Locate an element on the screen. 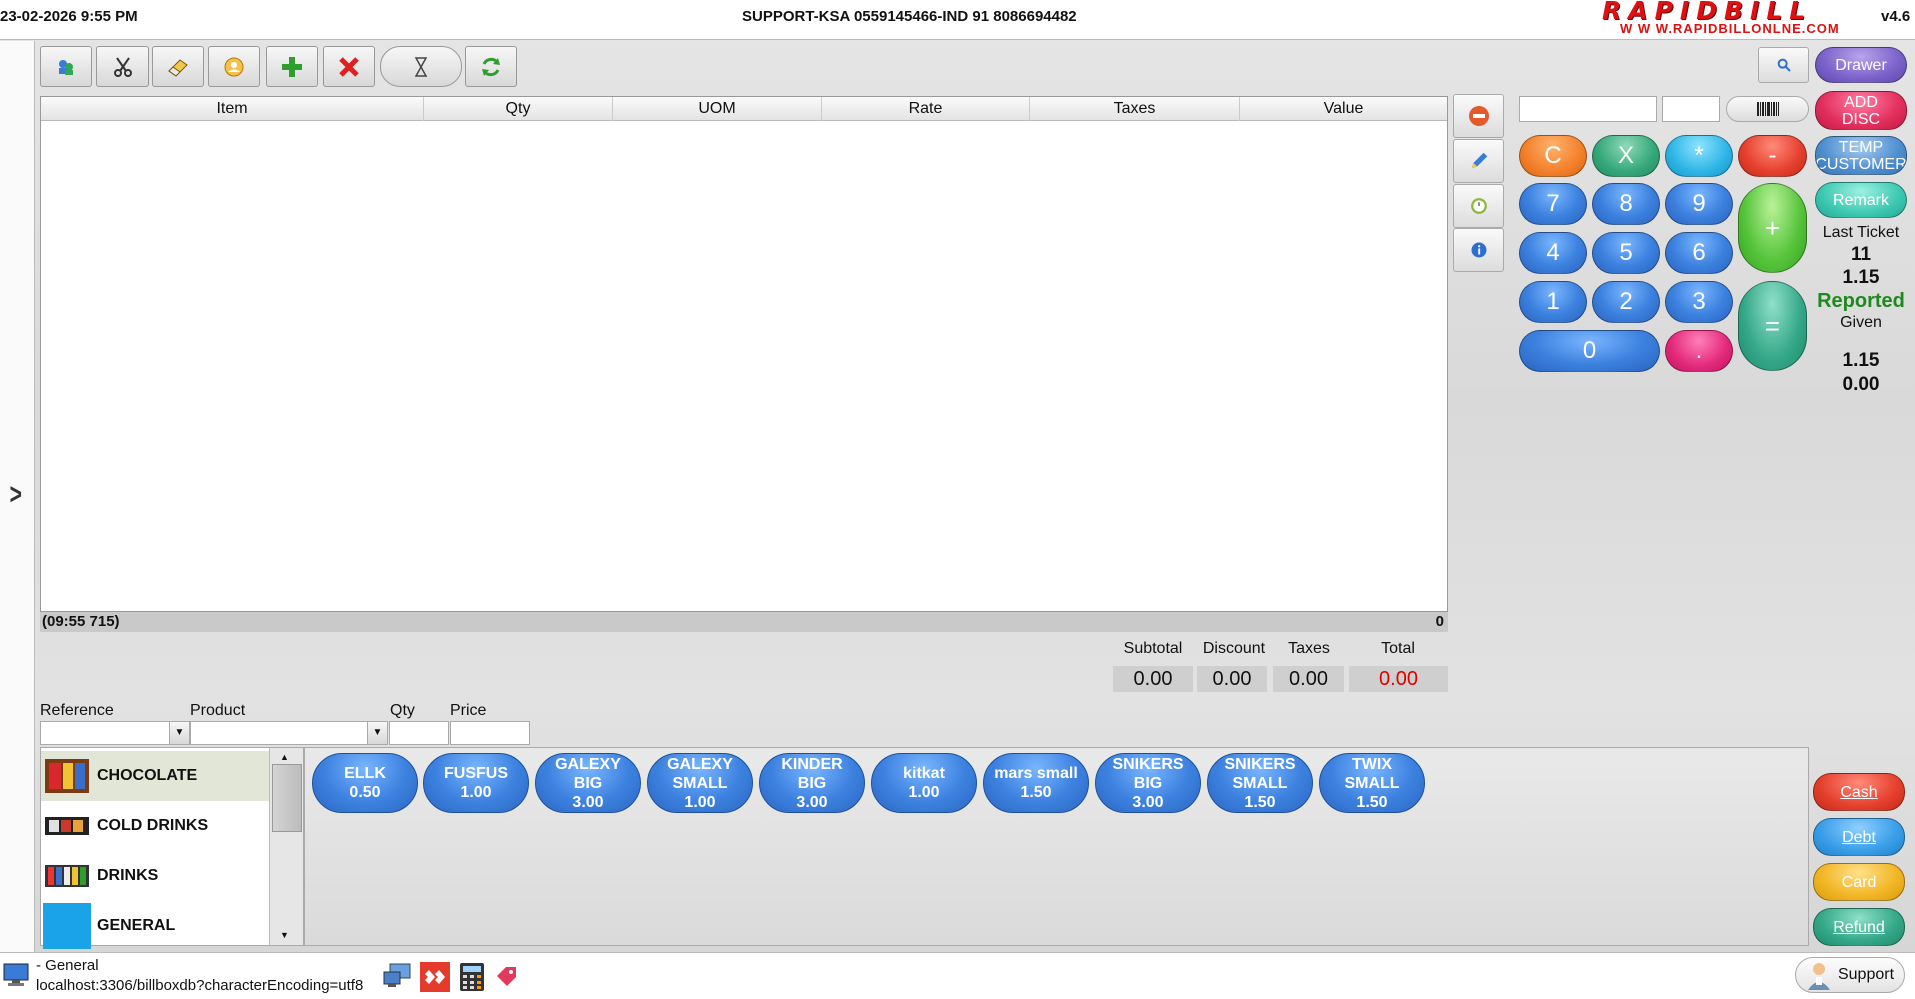  product-button: mars small 1.50 is located at coordinates (1036, 783).